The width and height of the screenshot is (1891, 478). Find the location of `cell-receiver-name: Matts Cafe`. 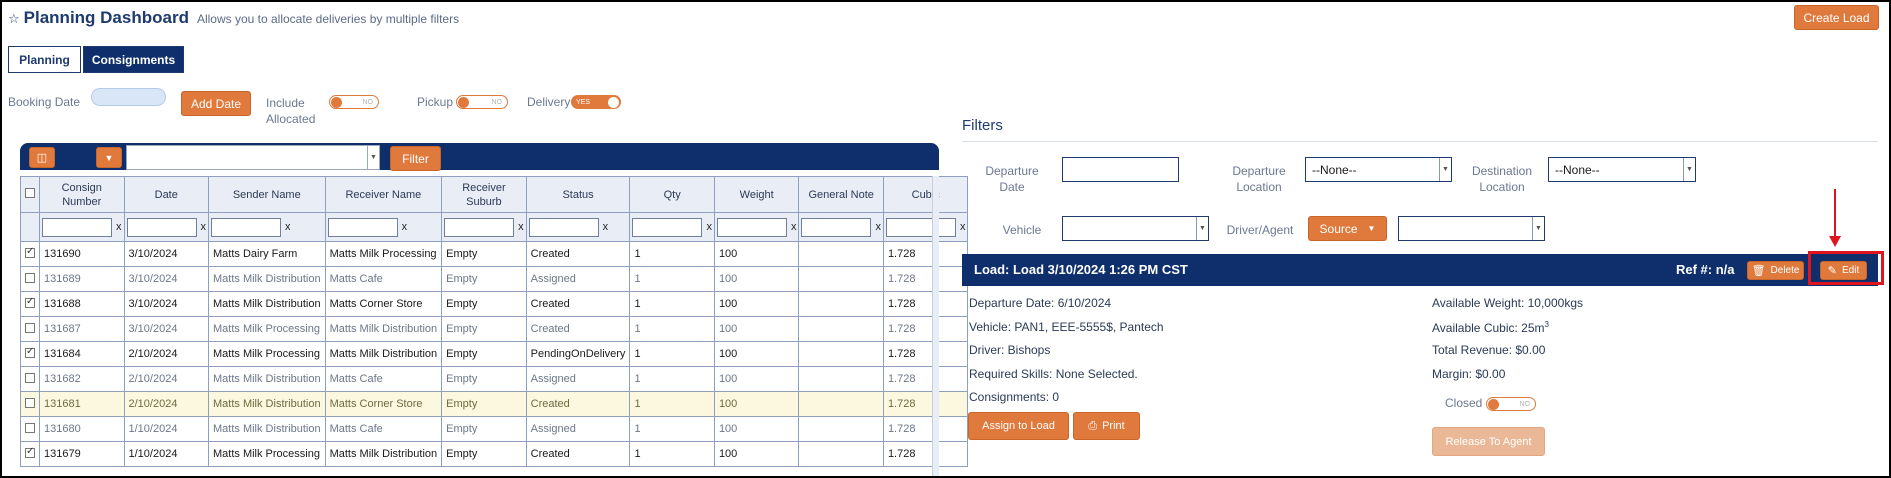

cell-receiver-name: Matts Cafe is located at coordinates (383, 279).